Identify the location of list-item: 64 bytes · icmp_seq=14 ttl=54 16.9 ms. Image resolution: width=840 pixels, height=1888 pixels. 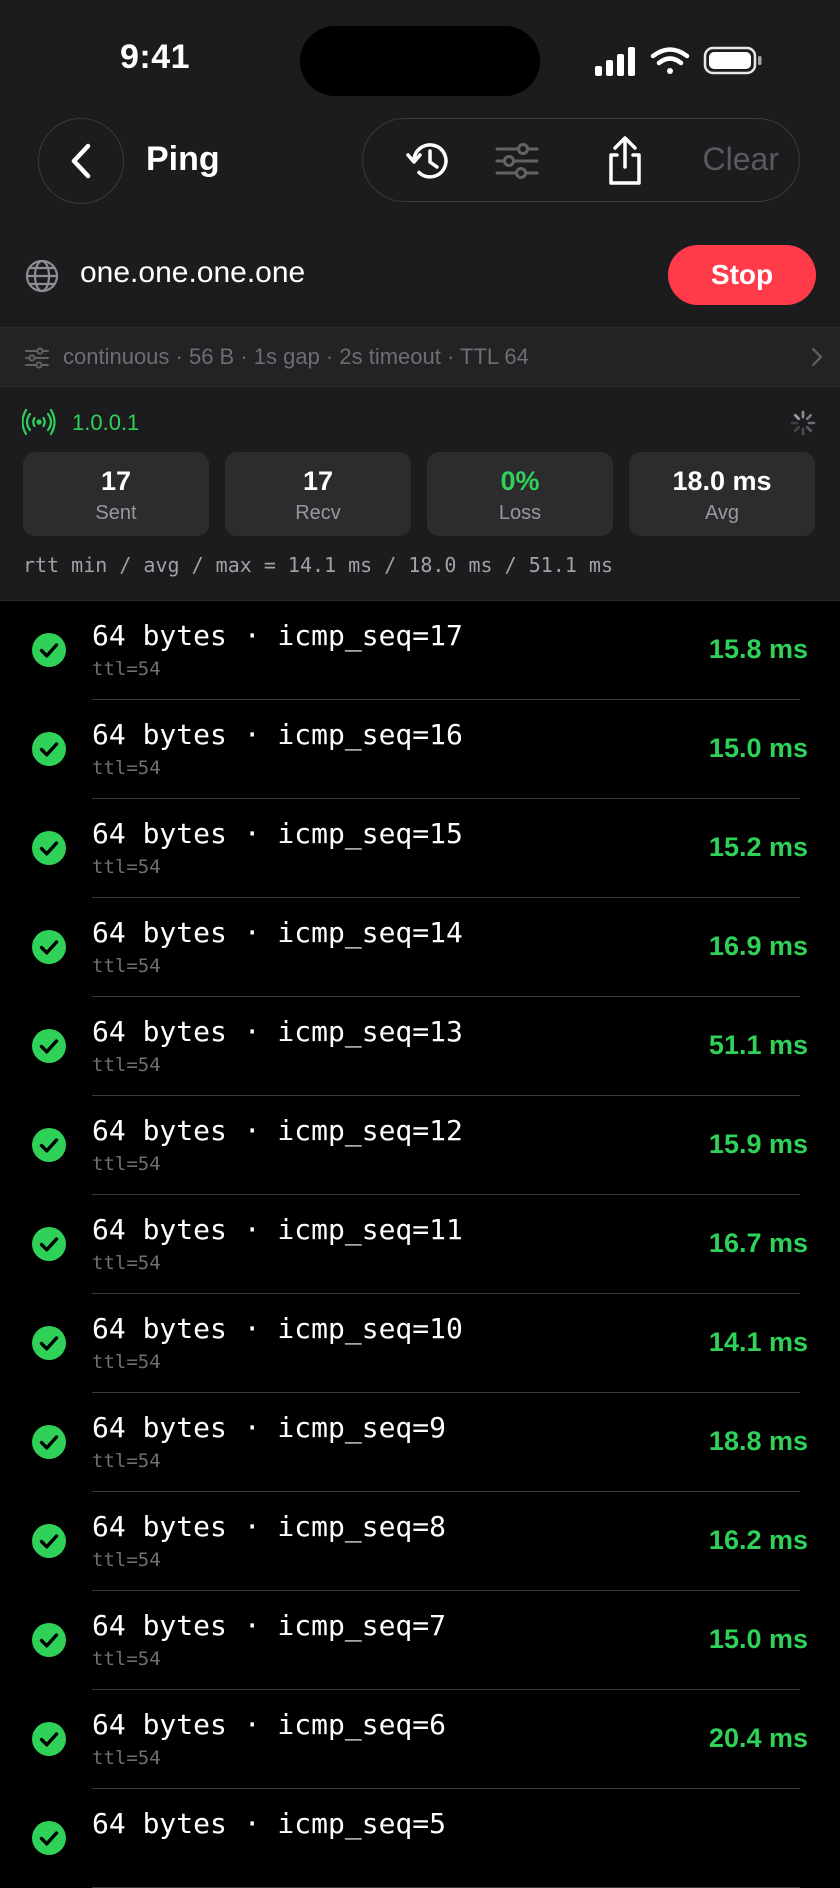
(420, 947).